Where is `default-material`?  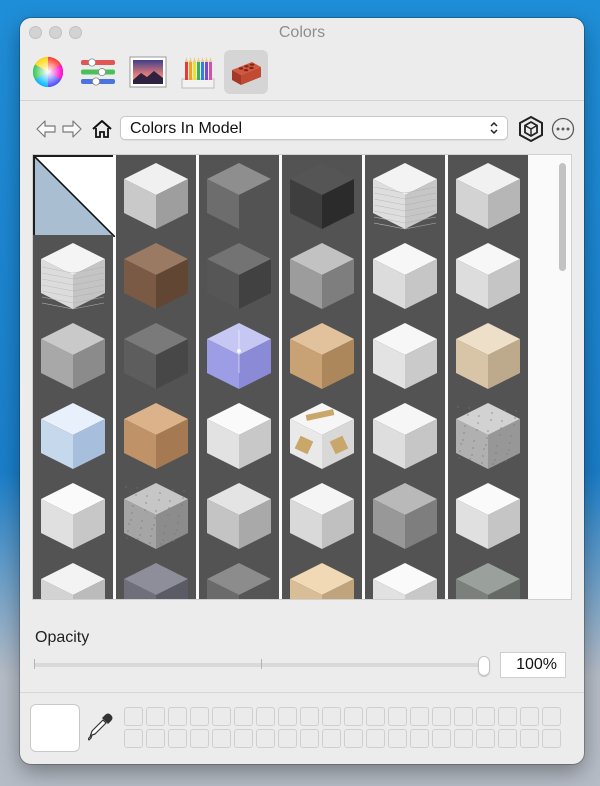
default-material is located at coordinates (74, 196).